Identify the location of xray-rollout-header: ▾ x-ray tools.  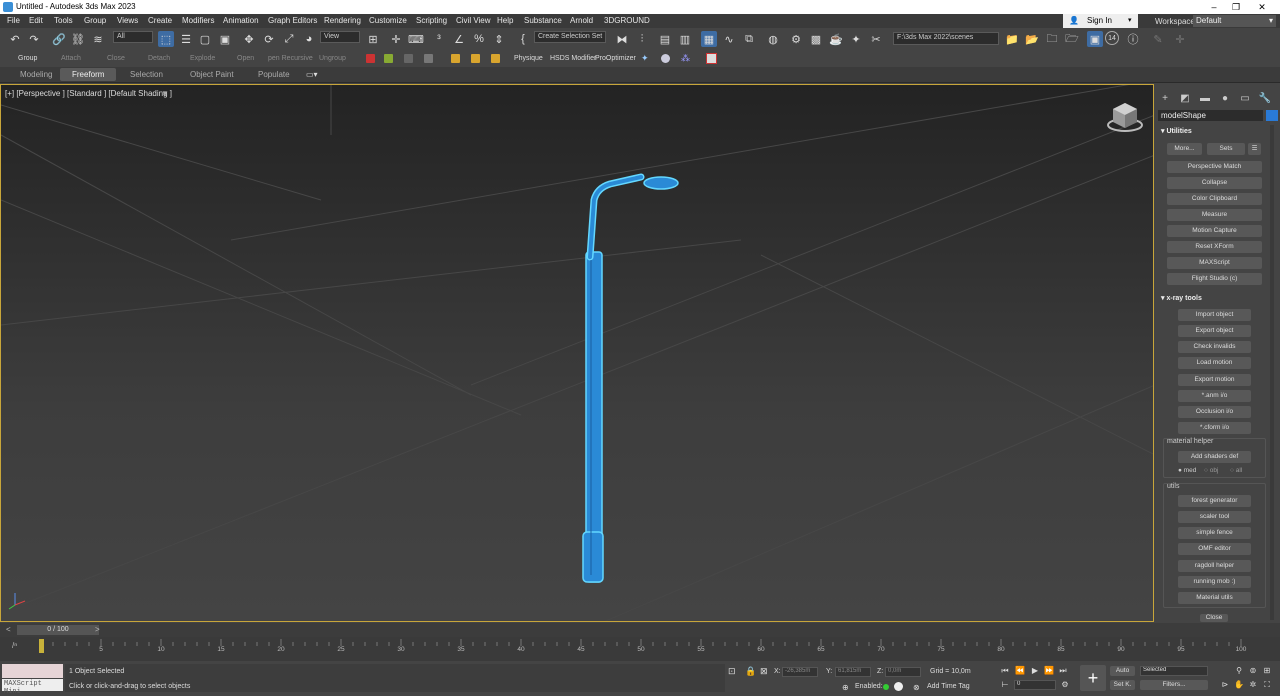
(1181, 298).